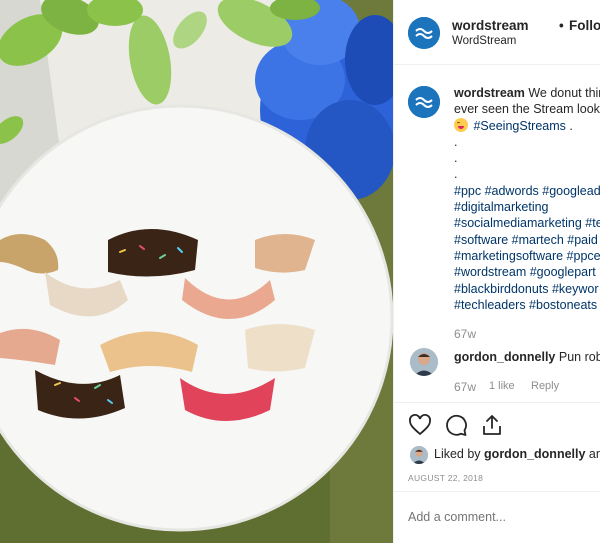  Describe the element at coordinates (527, 223) in the screenshot. I see `hashtag-line: #socialmediamarketing #te` at that location.